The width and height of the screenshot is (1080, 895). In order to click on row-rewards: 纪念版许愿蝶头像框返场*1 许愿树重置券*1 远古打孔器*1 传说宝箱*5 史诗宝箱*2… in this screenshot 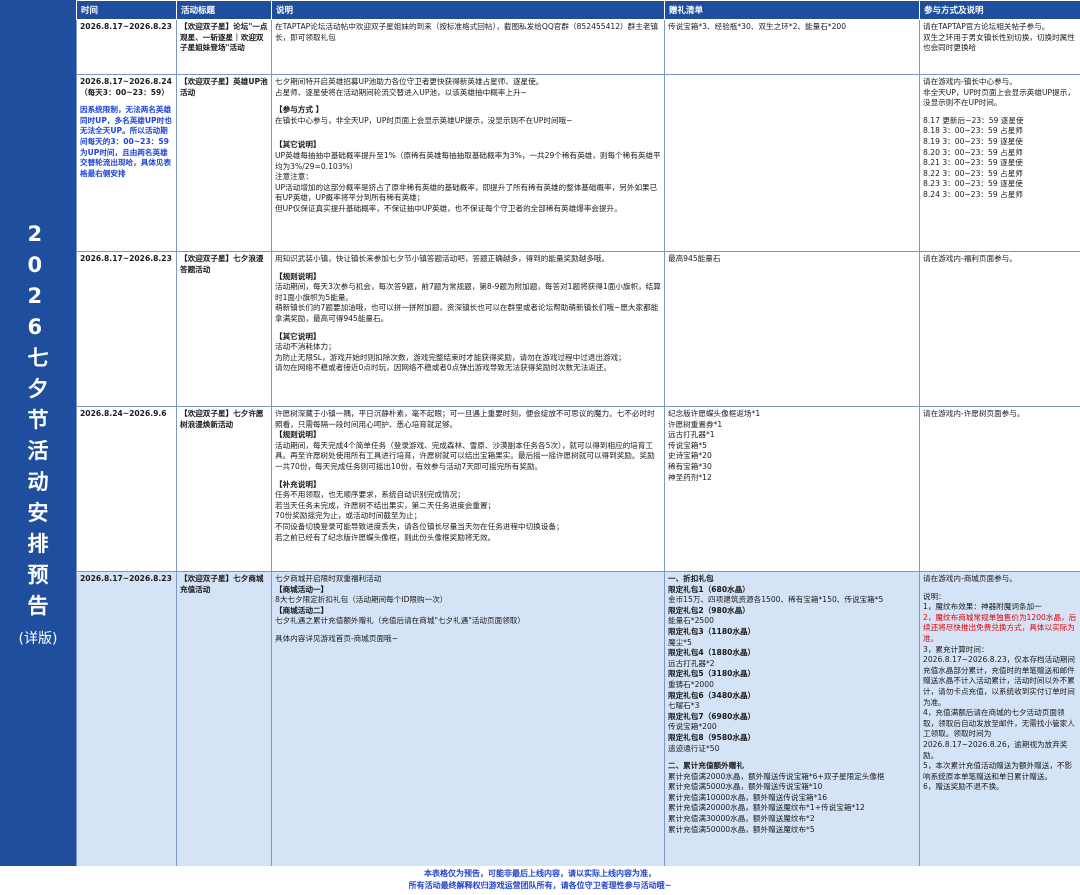, I will do `click(792, 489)`.